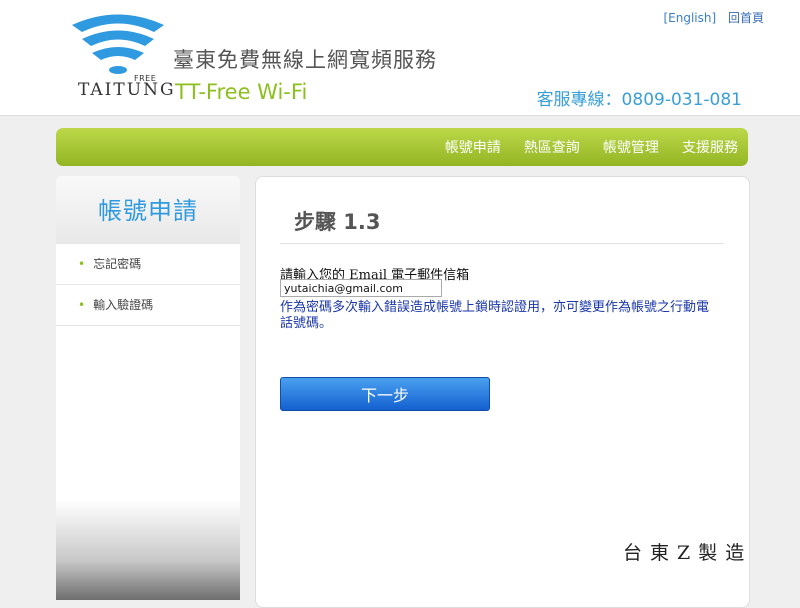 This screenshot has height=608, width=800. Describe the element at coordinates (473, 148) in the screenshot. I see `nav-item-apply: 帳號申請` at that location.